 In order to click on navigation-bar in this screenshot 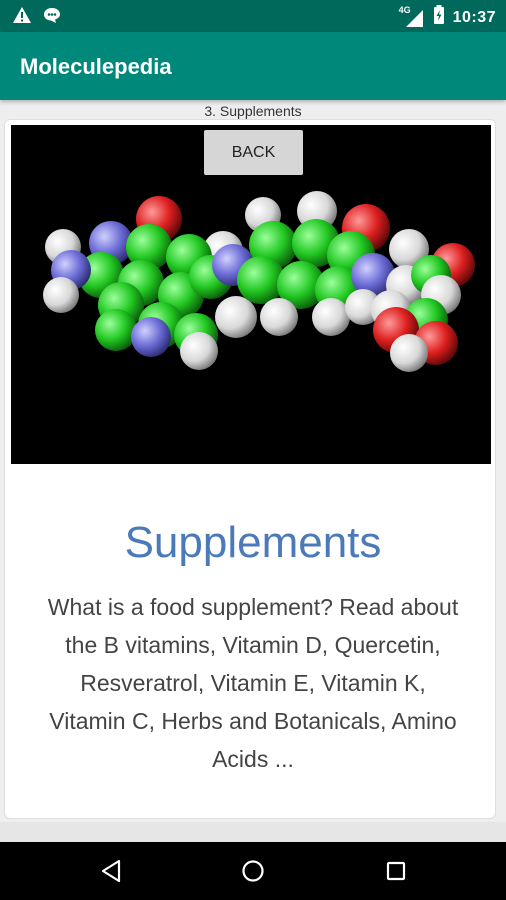, I will do `click(253, 871)`.